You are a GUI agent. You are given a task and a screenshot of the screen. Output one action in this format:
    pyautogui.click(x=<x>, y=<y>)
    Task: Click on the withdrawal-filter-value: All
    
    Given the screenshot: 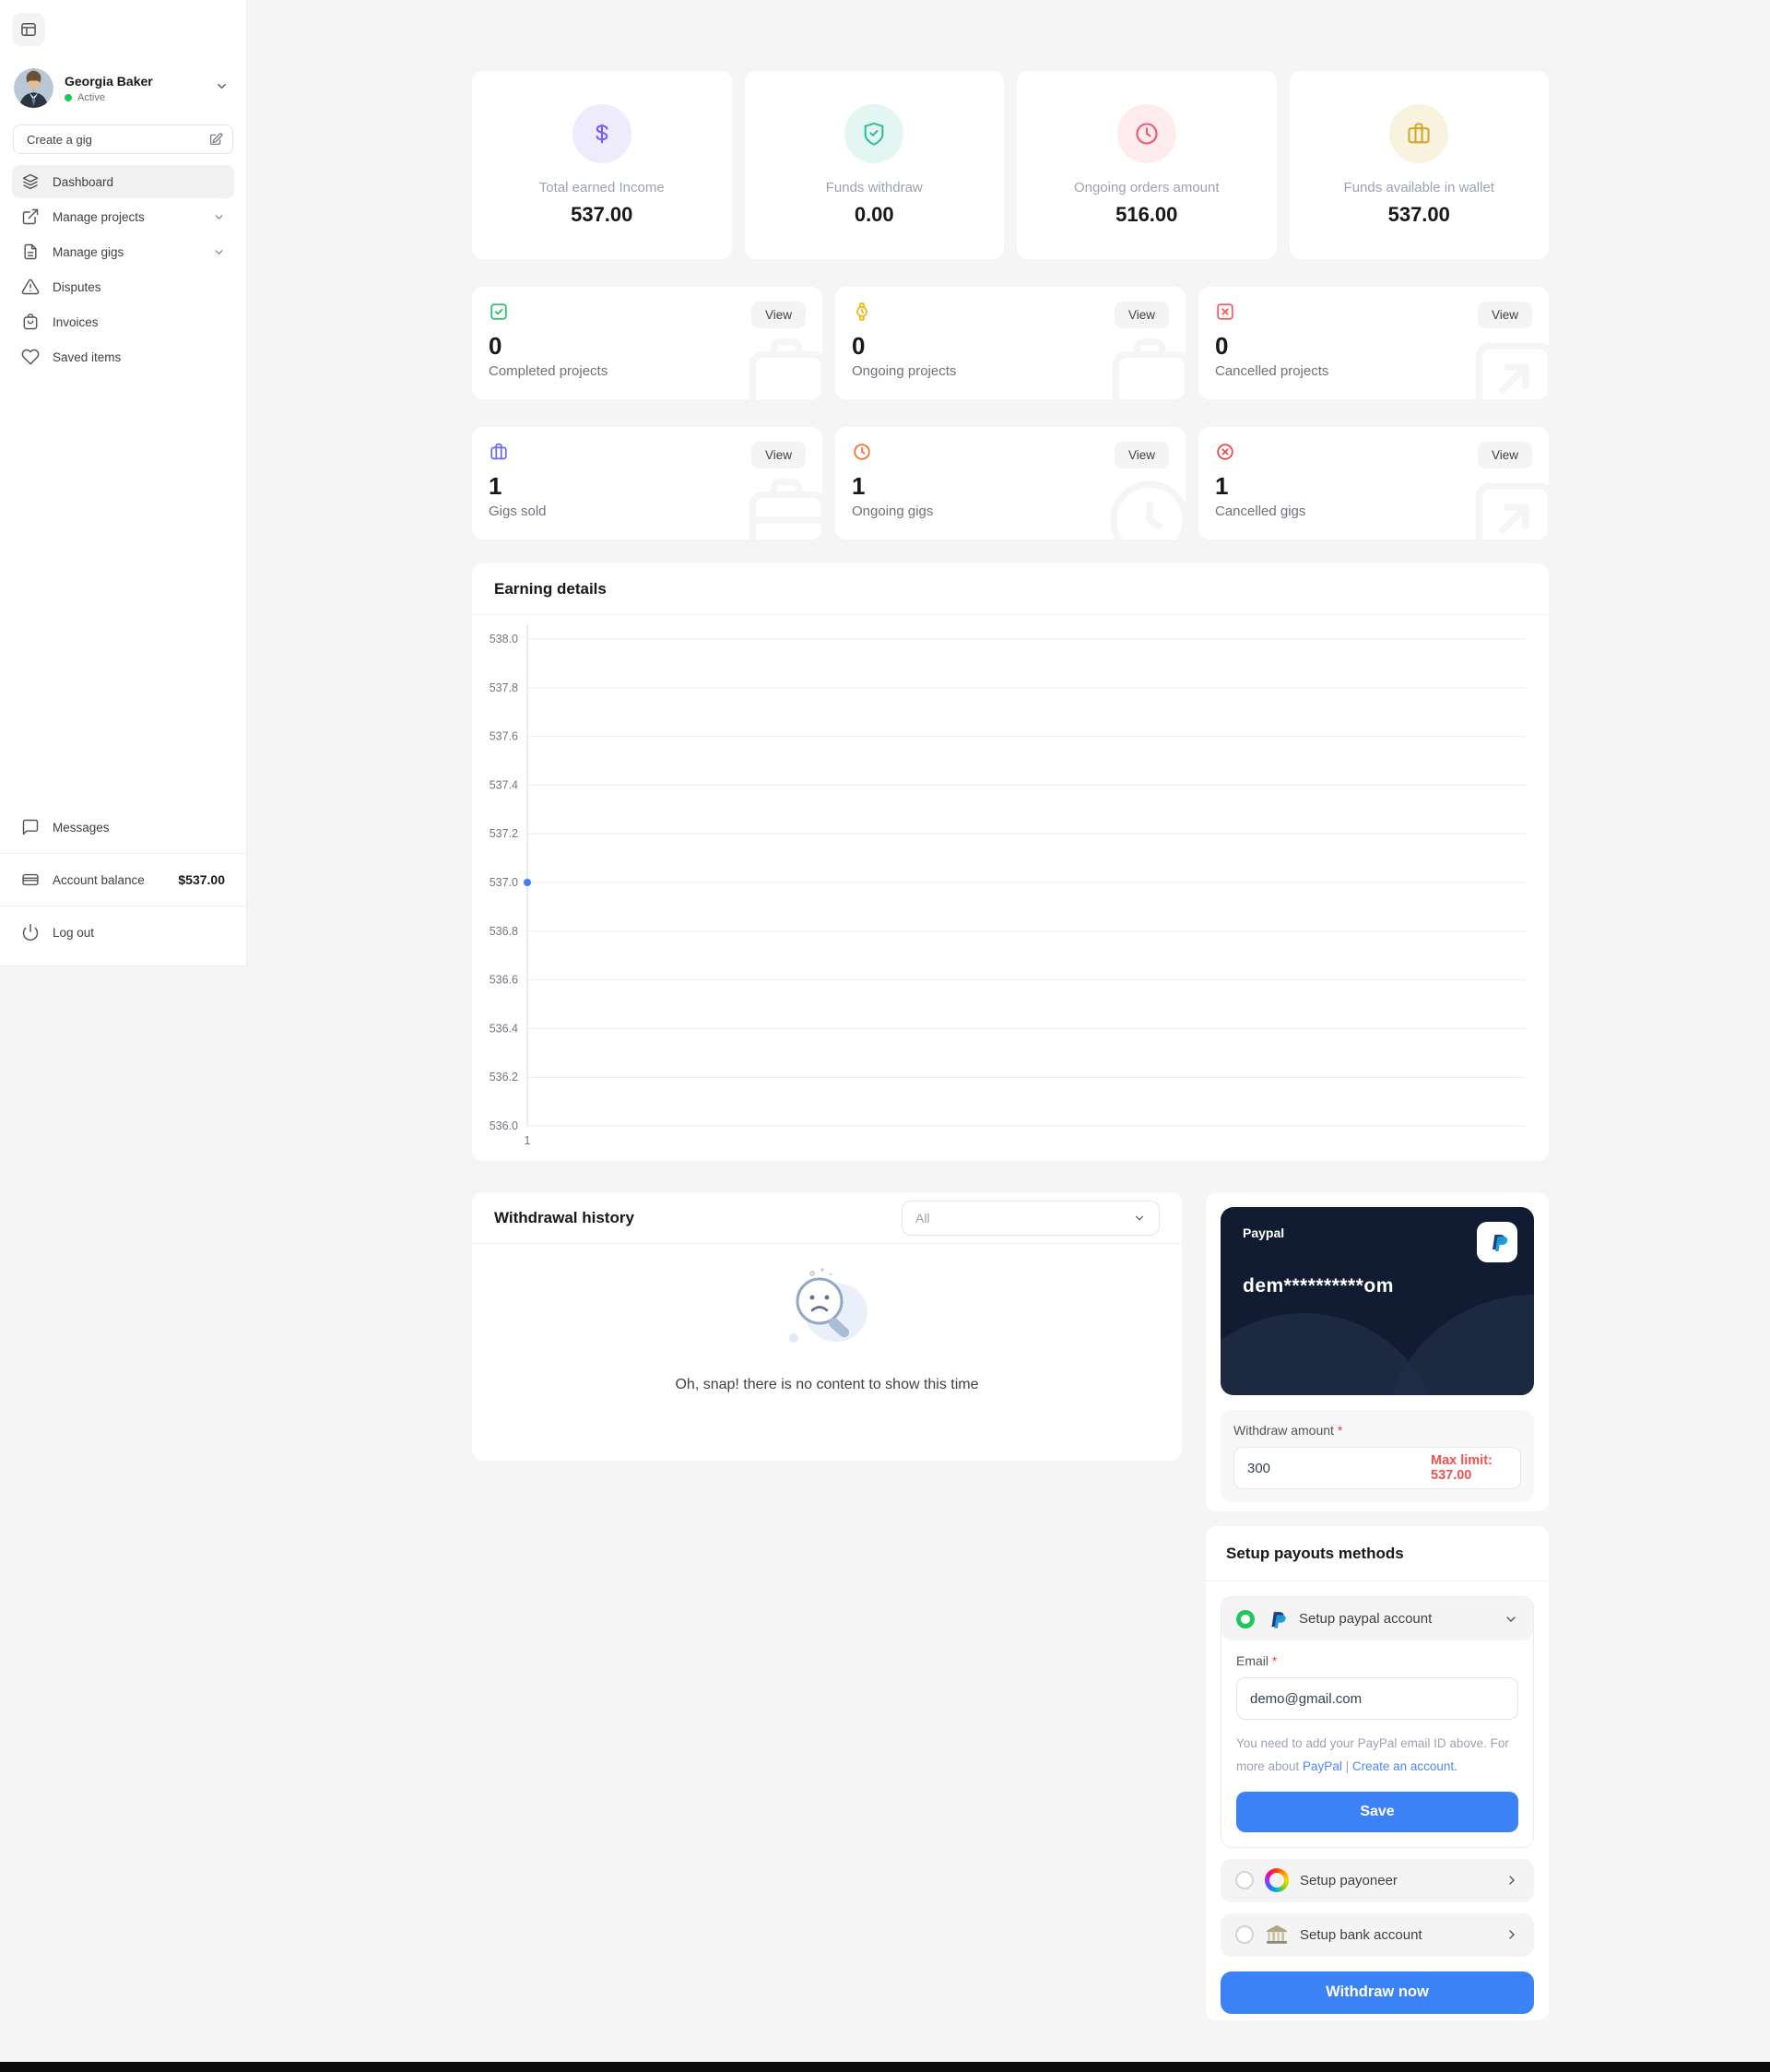 What is the action you would take?
    pyautogui.click(x=922, y=1217)
    